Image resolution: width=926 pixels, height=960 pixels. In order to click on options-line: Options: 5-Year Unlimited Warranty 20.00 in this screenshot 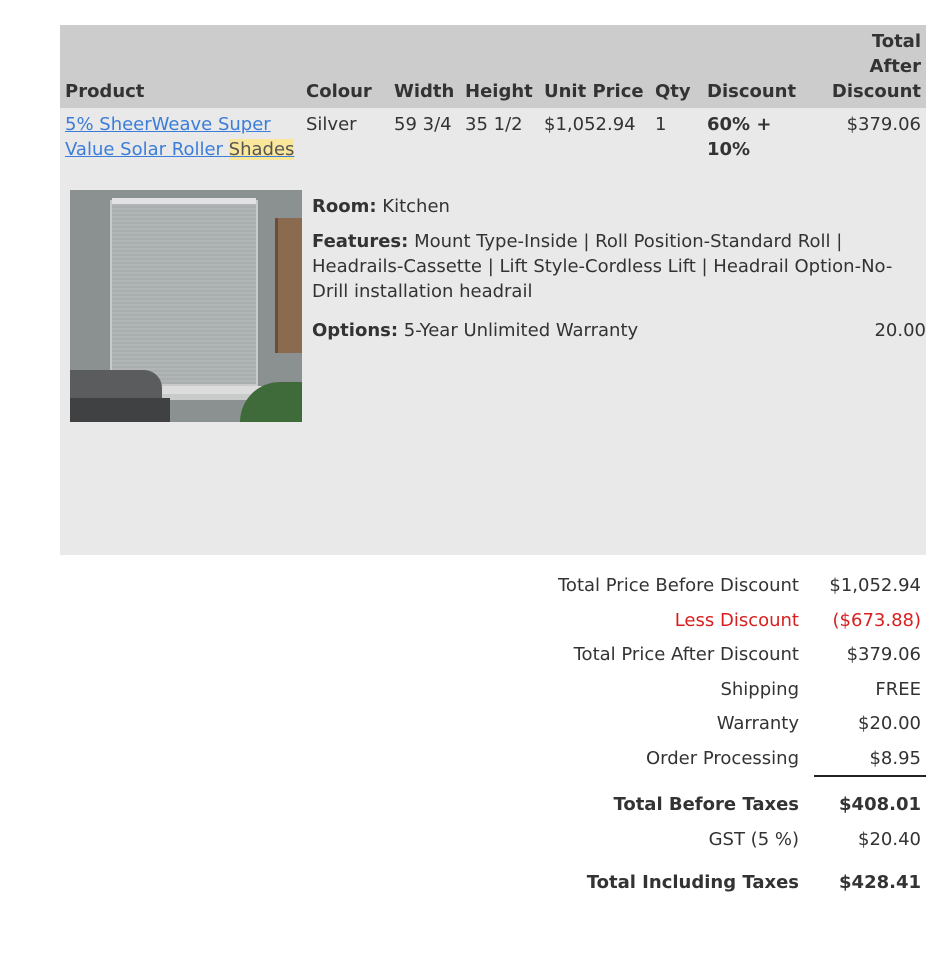, I will do `click(619, 330)`.